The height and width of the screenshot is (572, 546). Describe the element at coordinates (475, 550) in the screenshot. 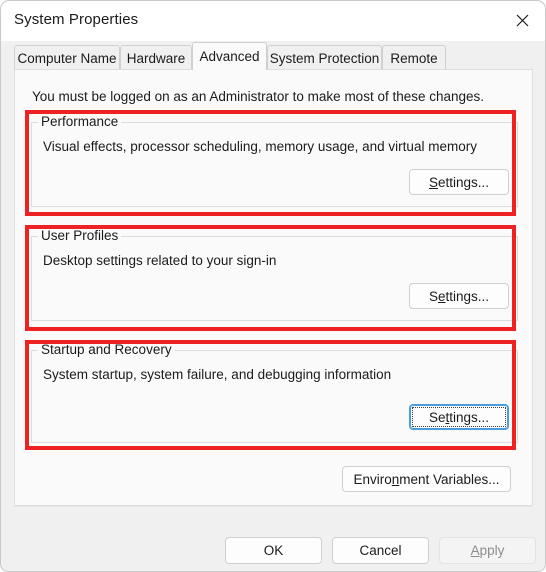

I see `apply-accel: A` at that location.